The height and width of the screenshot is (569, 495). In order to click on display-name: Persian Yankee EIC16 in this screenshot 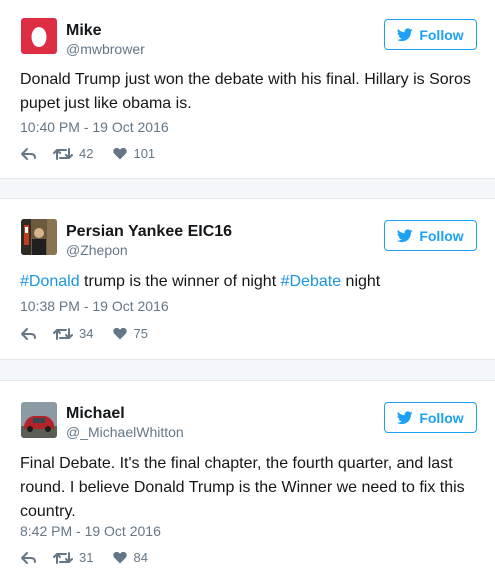, I will do `click(149, 232)`.